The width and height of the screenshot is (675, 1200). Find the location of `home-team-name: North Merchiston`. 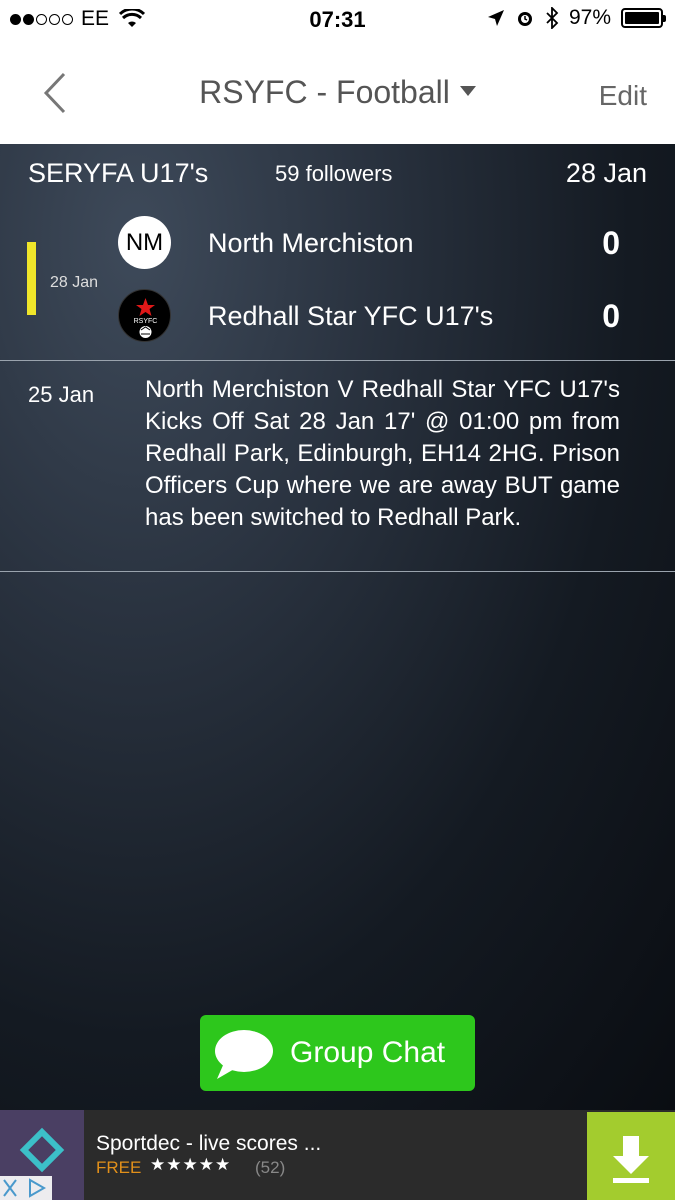

home-team-name: North Merchiston is located at coordinates (311, 243).